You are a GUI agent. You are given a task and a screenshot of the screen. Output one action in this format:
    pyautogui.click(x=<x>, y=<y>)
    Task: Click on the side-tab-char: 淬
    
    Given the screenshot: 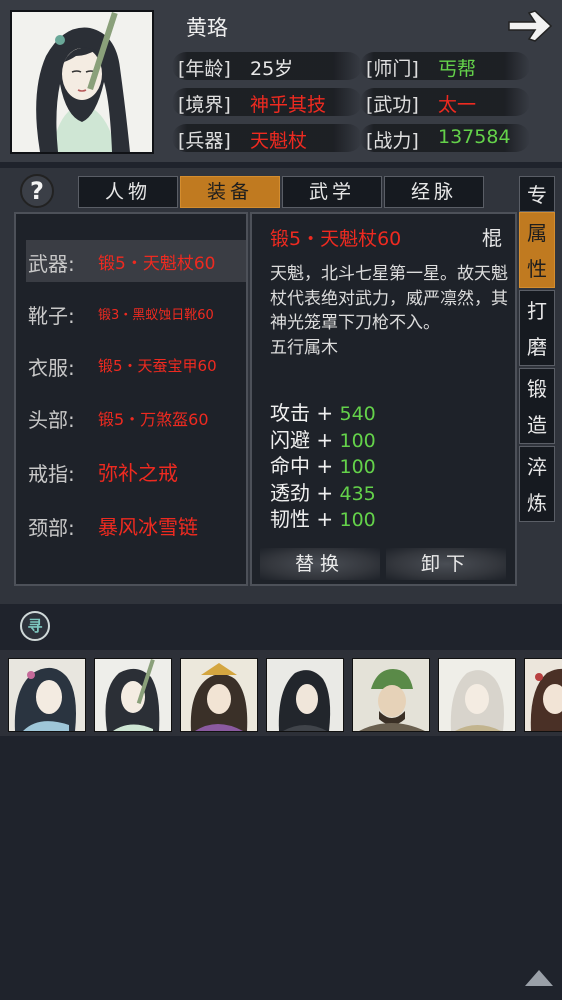 What is the action you would take?
    pyautogui.click(x=537, y=467)
    